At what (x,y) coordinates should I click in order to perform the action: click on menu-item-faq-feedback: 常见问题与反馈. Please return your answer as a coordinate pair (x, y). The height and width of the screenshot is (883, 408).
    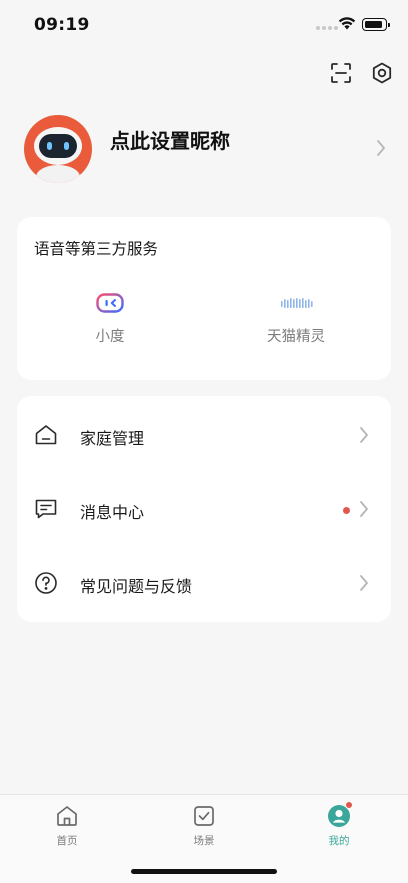
    Looking at the image, I should click on (204, 583).